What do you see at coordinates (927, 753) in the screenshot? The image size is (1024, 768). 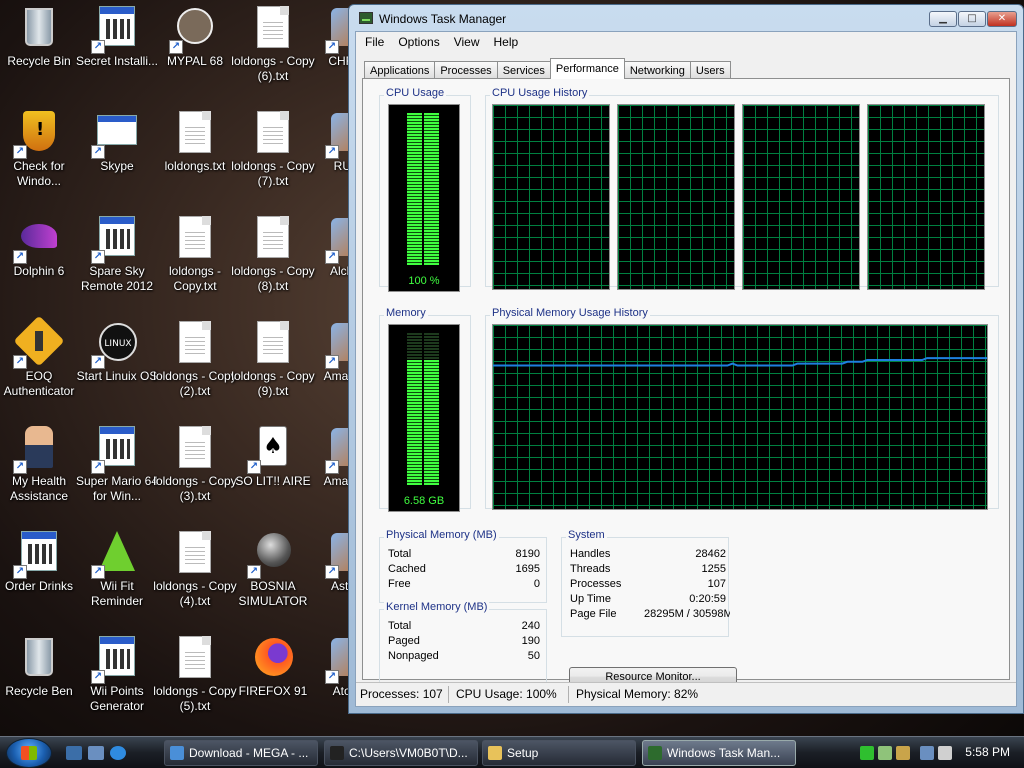 I see `tray-display-icon` at bounding box center [927, 753].